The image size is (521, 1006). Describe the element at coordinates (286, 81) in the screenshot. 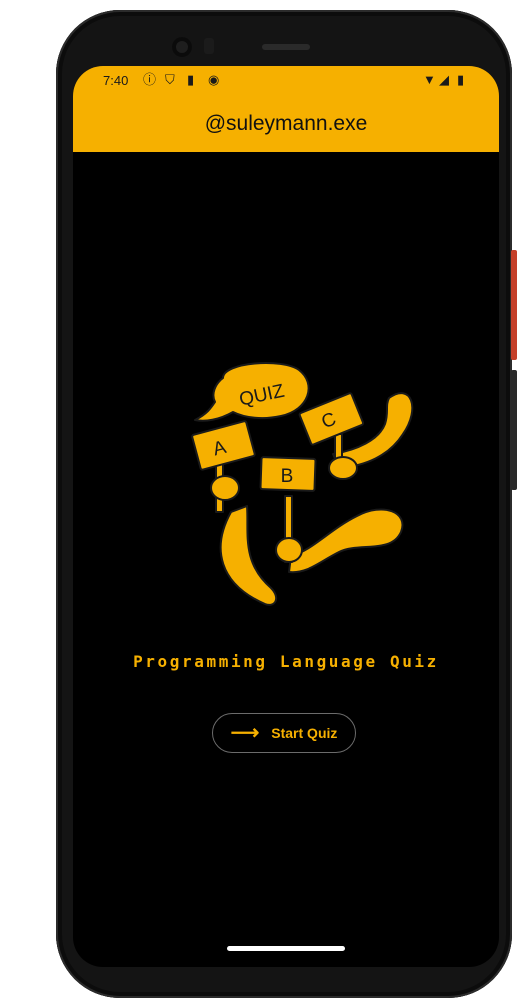

I see `status-bar: 7:40 ⓘ ⛉ ▮ ◉ ▼ ◢ ▮` at that location.